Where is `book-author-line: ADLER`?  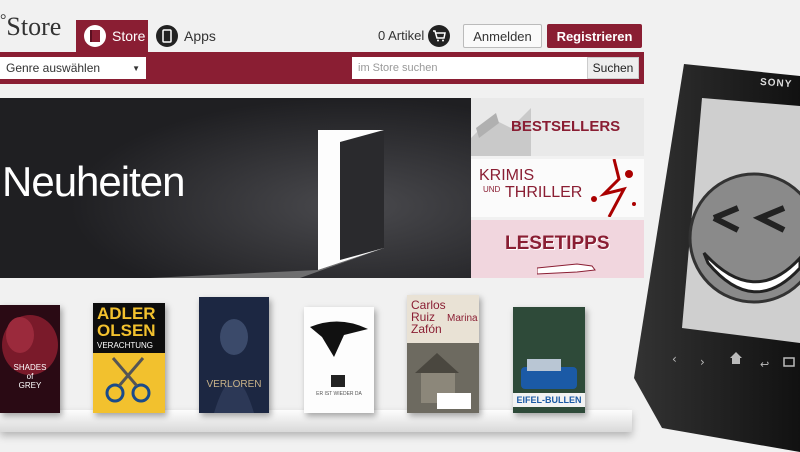 book-author-line: ADLER is located at coordinates (126, 313).